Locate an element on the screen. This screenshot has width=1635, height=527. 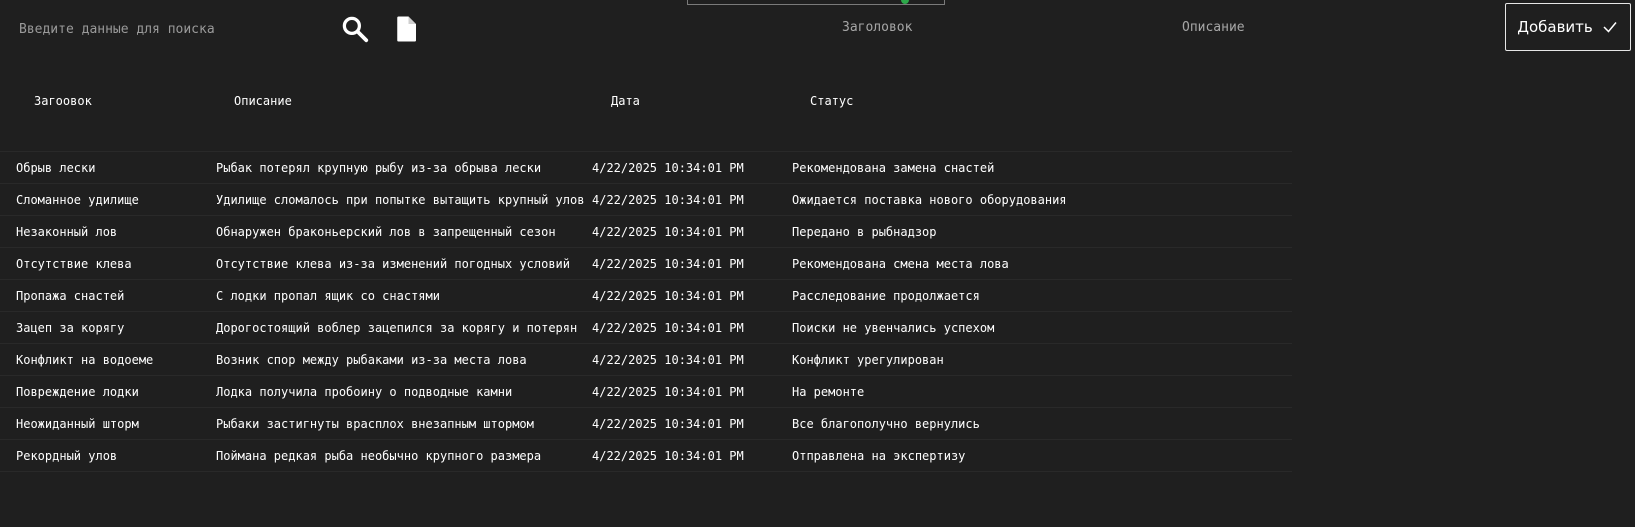
description-field is located at coordinates (1302, 27).